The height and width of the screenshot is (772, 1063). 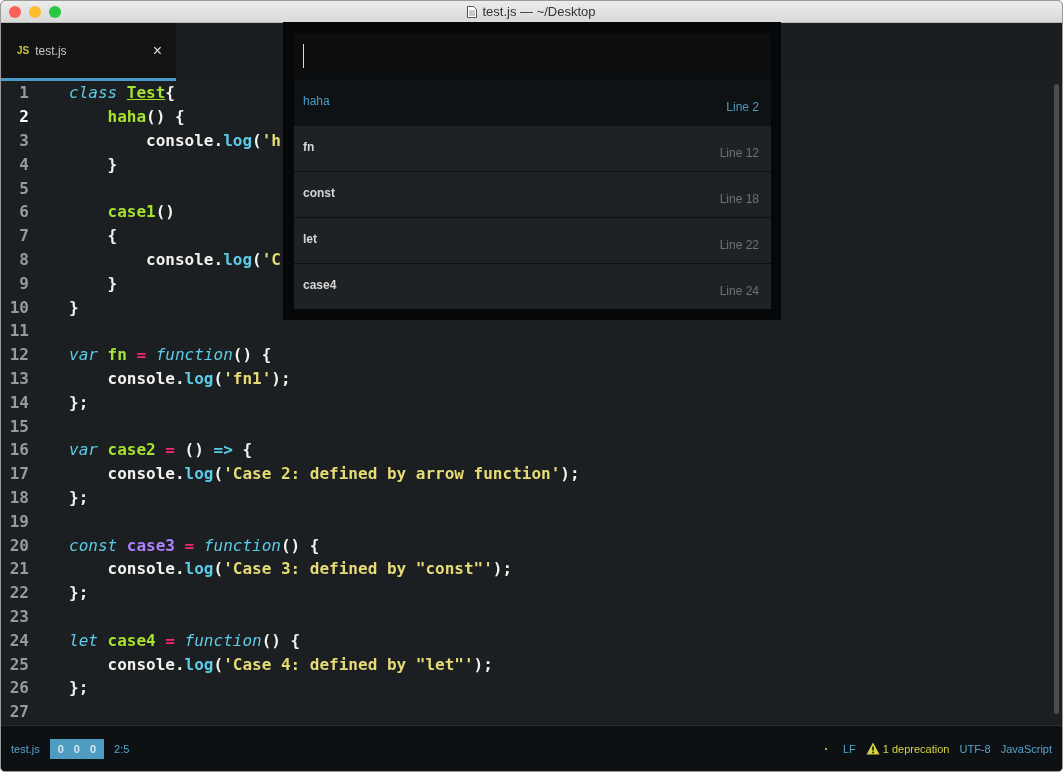 I want to click on code-line: console.log('Case 2: defined by arrow function');, so click(x=343, y=474).